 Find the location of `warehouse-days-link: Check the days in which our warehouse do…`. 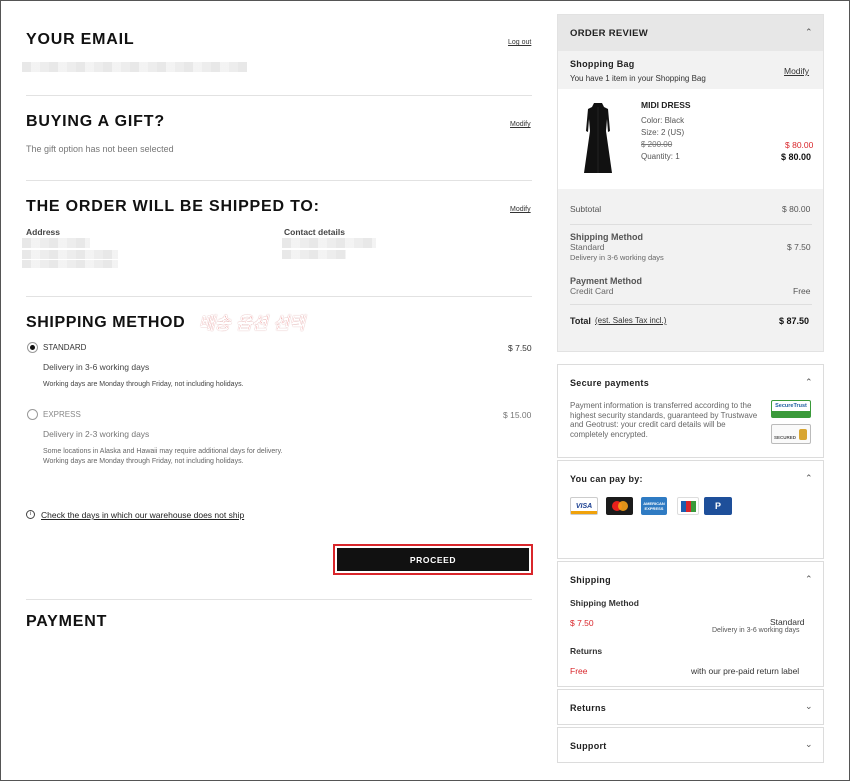

warehouse-days-link: Check the days in which our warehouse do… is located at coordinates (142, 515).